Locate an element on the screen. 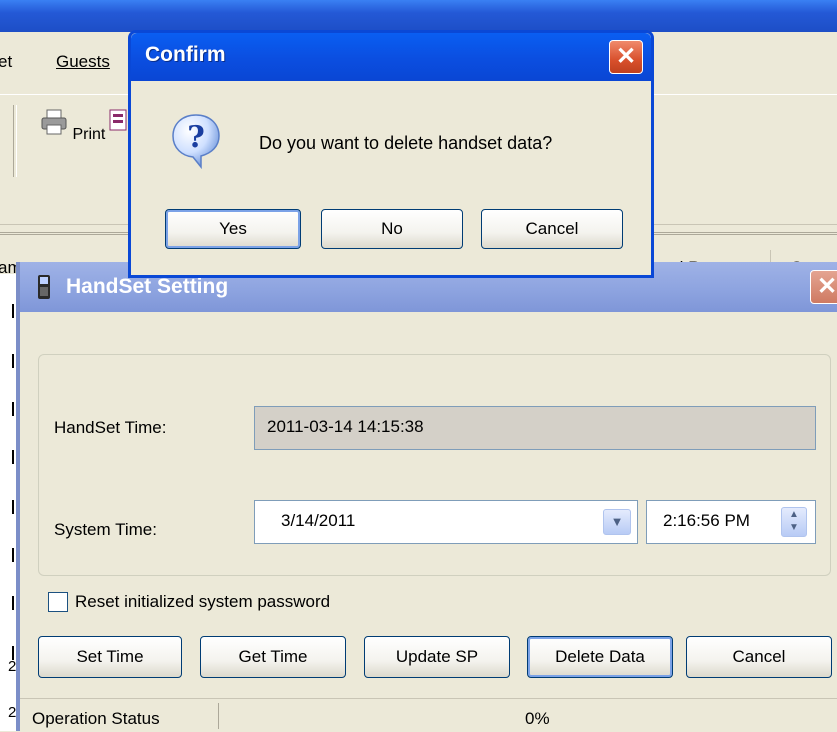 The width and height of the screenshot is (837, 732). operation-progress-value: 0% is located at coordinates (537, 718).